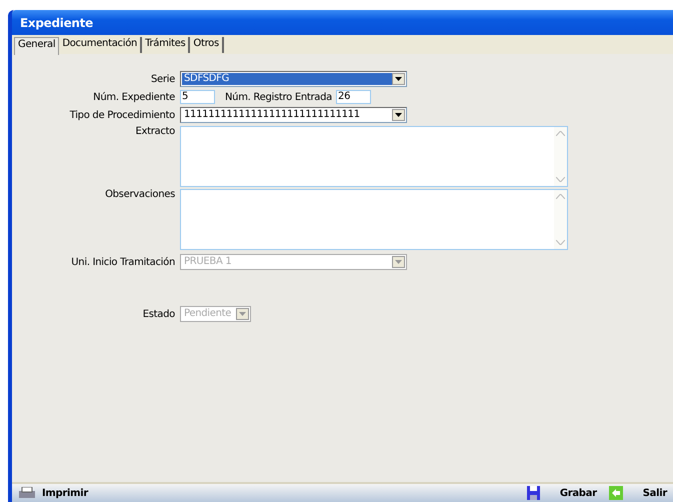 This screenshot has height=502, width=673. Describe the element at coordinates (278, 97) in the screenshot. I see `field-label: Núm. Registro Entrada` at that location.